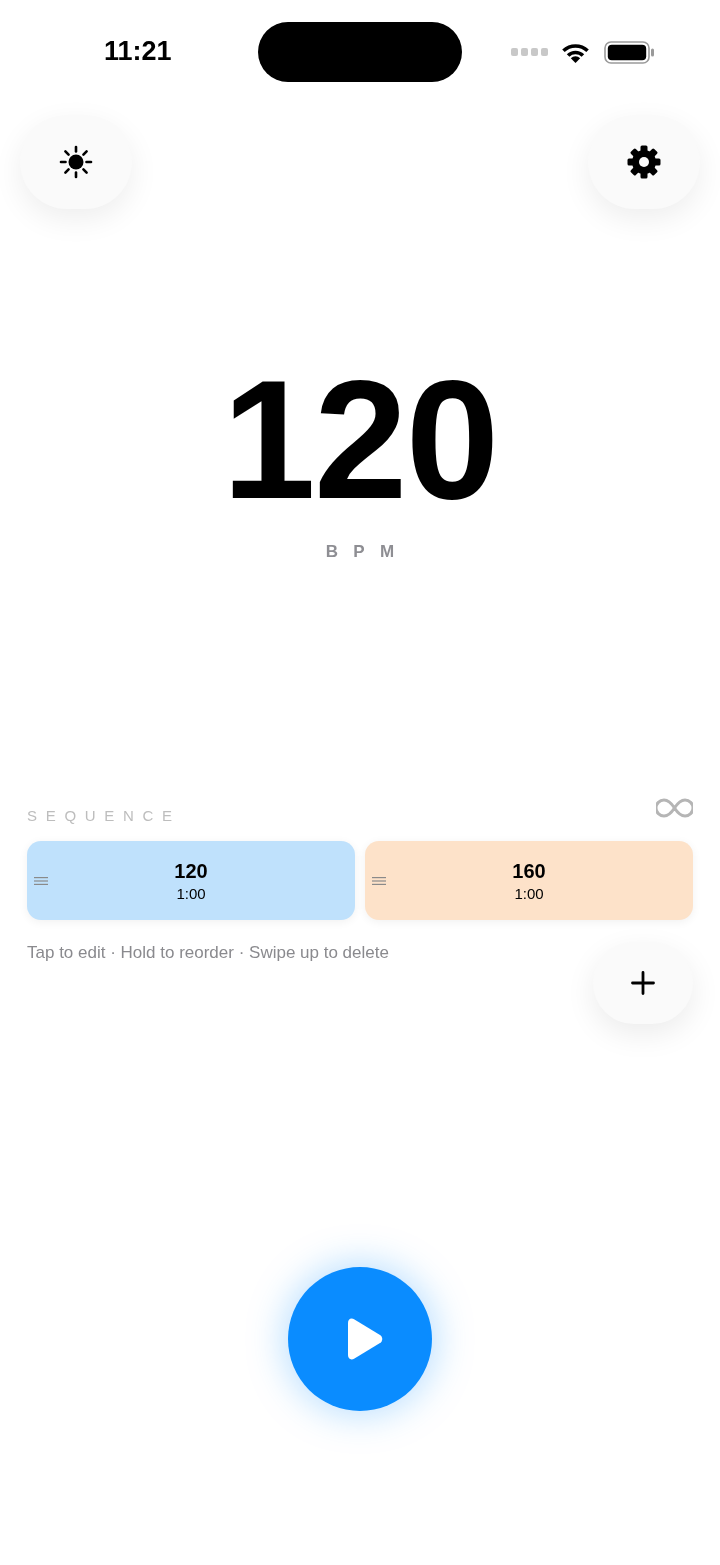 The height and width of the screenshot is (1565, 720). Describe the element at coordinates (191, 870) in the screenshot. I see `segment-bpm: 120` at that location.